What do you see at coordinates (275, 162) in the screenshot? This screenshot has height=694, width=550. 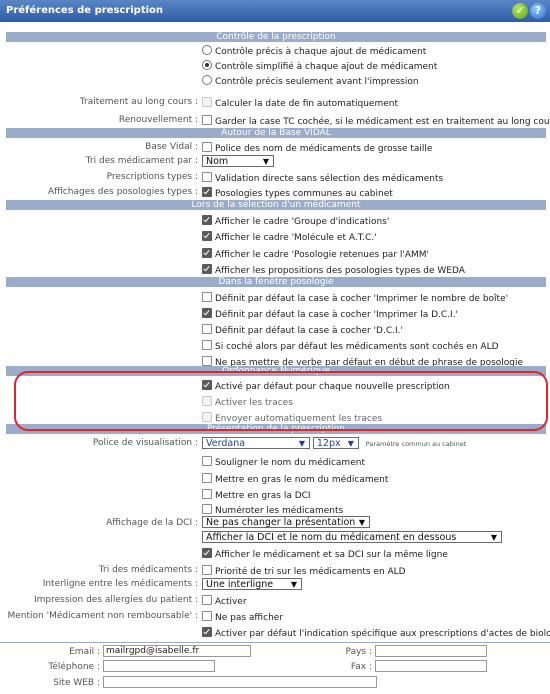 I see `row-tri-medicament: Tri des médicament par : Nom ▼` at bounding box center [275, 162].